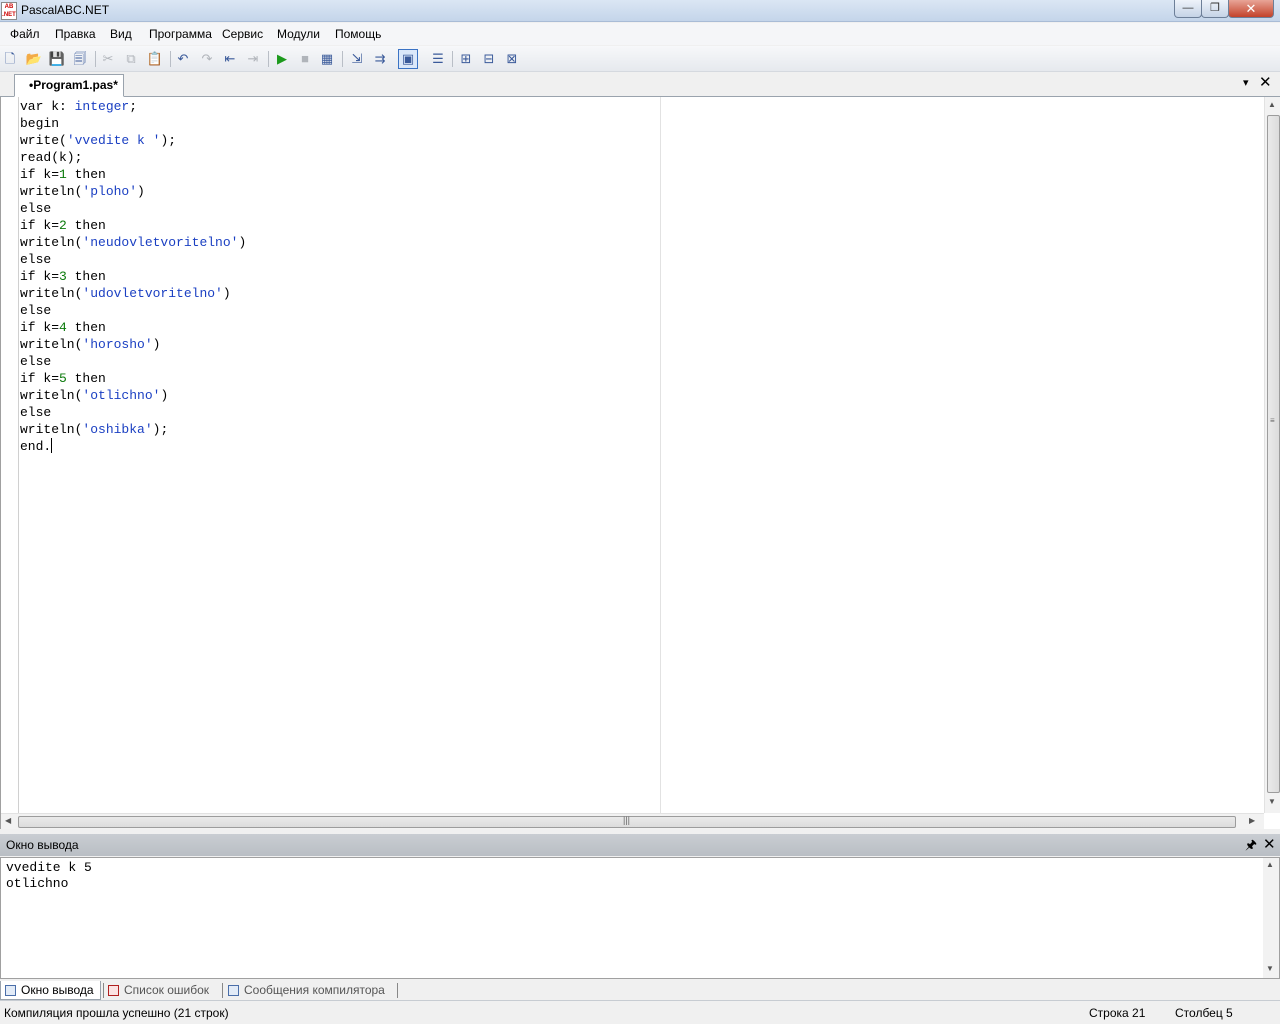 Image resolution: width=1280 pixels, height=1024 pixels. What do you see at coordinates (57, 59) in the screenshot?
I see `save-icon: 💾` at bounding box center [57, 59].